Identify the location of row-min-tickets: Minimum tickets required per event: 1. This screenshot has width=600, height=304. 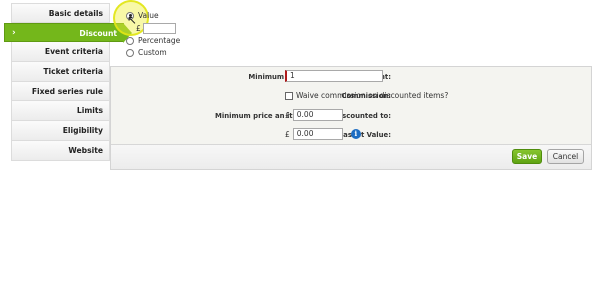
(351, 77).